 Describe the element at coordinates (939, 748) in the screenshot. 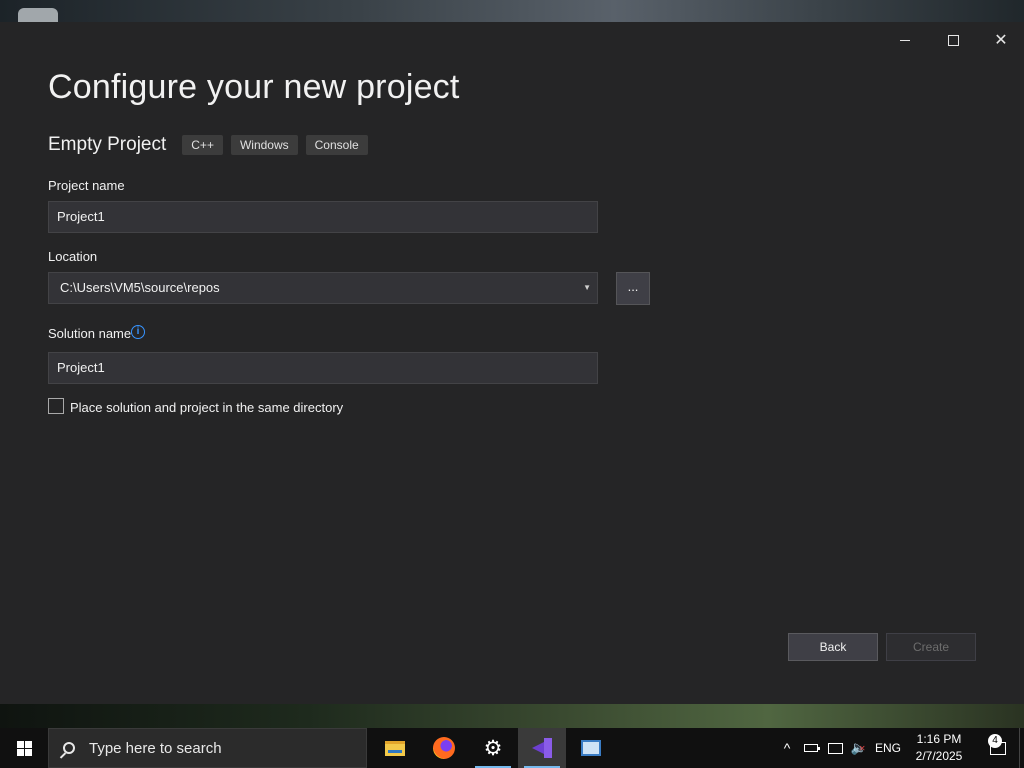

I see `clock: 1:16 PM 2/7/2025` at that location.